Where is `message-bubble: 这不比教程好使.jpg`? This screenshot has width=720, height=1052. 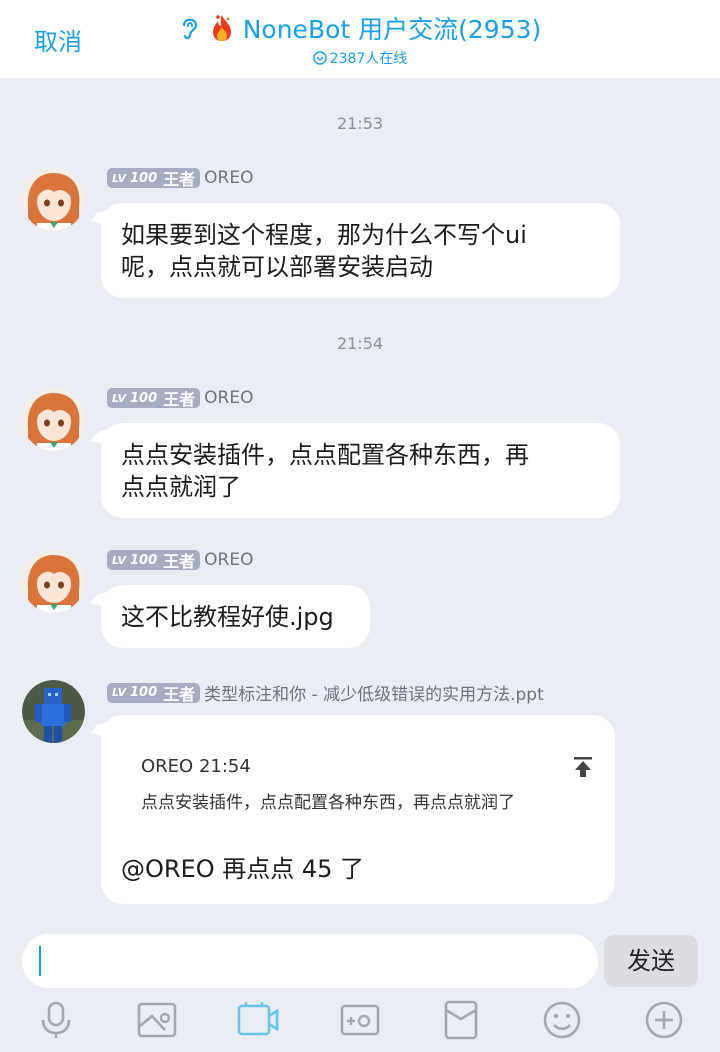
message-bubble: 这不比教程好使.jpg is located at coordinates (230, 616).